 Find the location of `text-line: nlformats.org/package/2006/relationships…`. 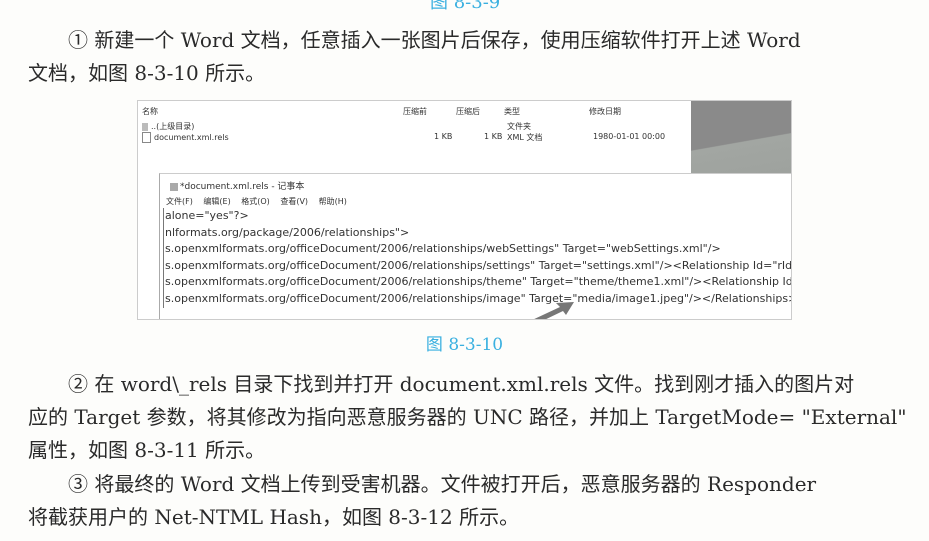

text-line: nlformats.org/package/2006/relationships… is located at coordinates (287, 232).